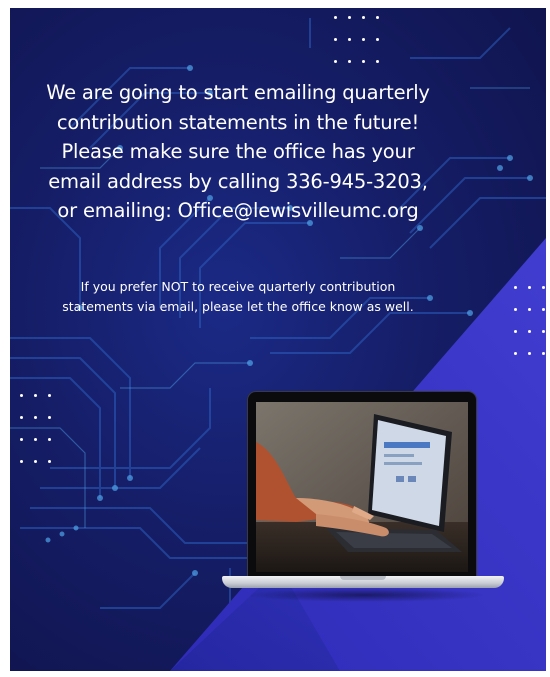  I want to click on laptop-shadow, so click(364, 595).